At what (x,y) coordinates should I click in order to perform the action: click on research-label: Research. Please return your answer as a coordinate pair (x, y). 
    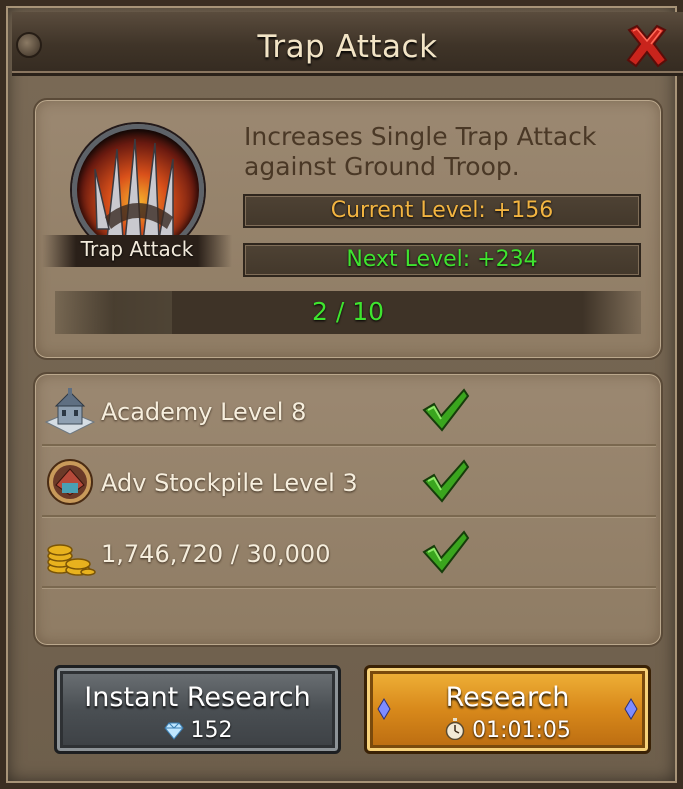
    Looking at the image, I should click on (507, 697).